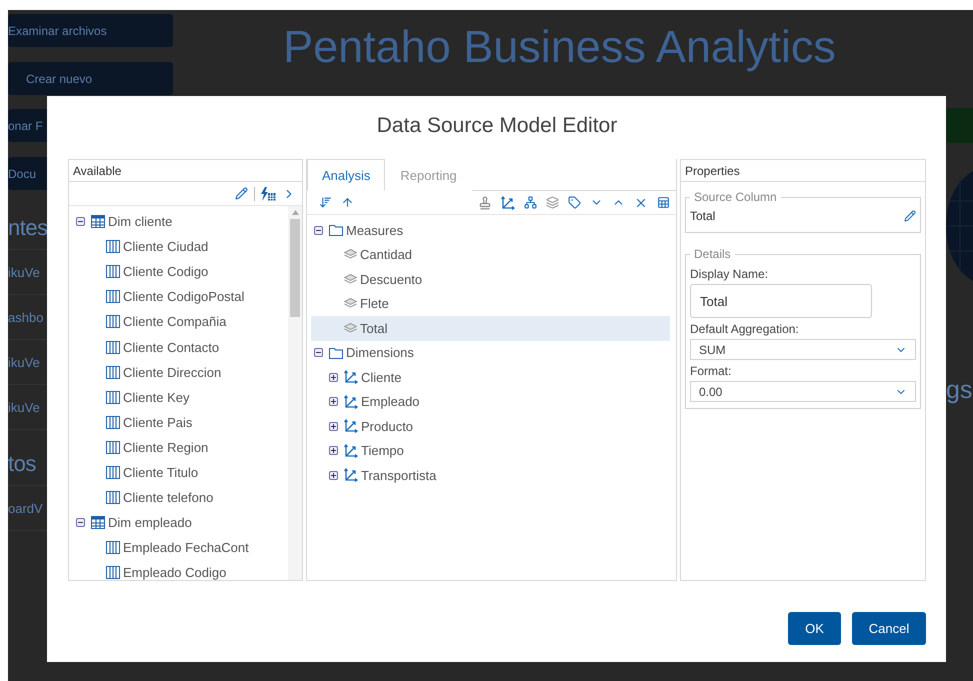 The height and width of the screenshot is (681, 973). Describe the element at coordinates (889, 628) in the screenshot. I see `cancel-button: Cancel` at that location.